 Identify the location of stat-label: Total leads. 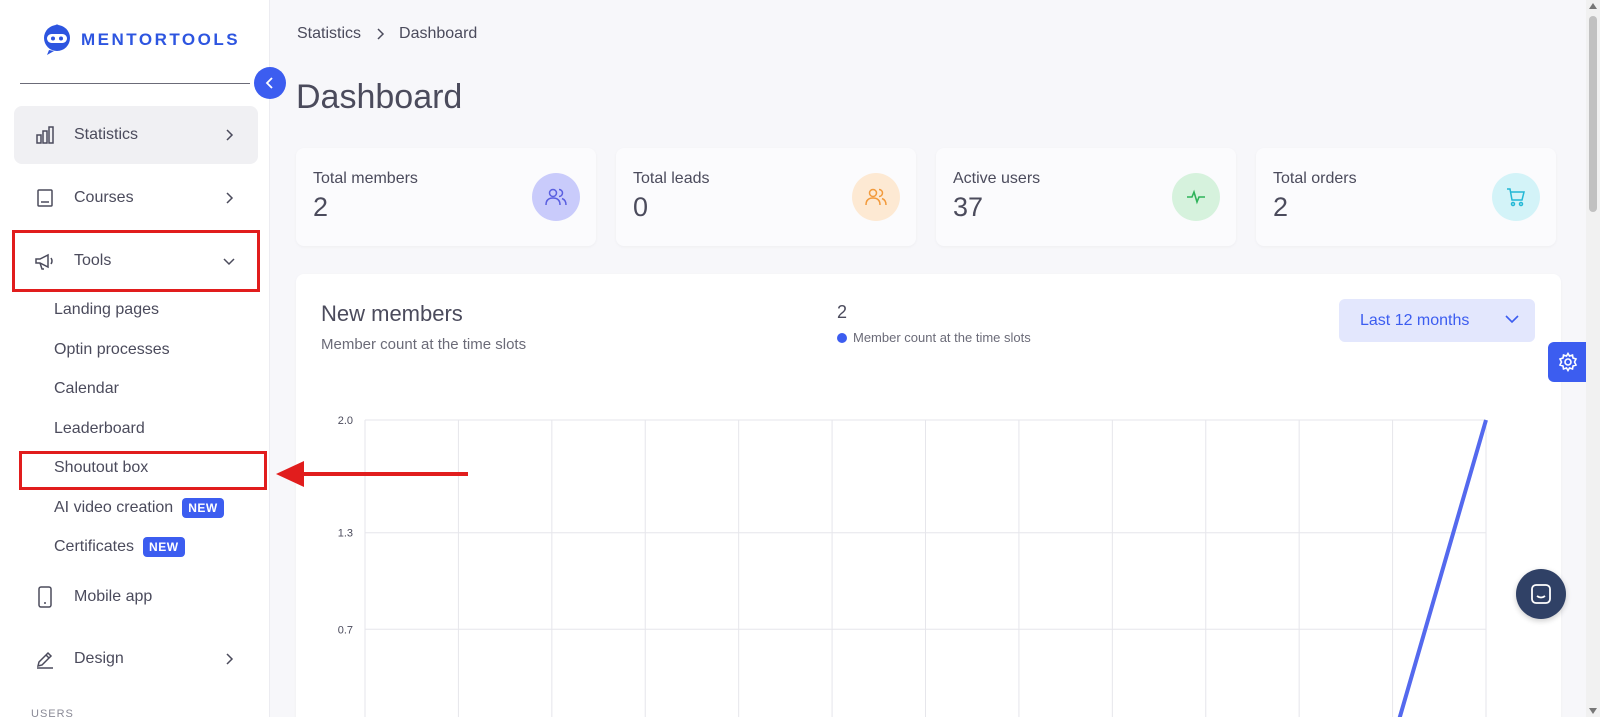
(671, 178).